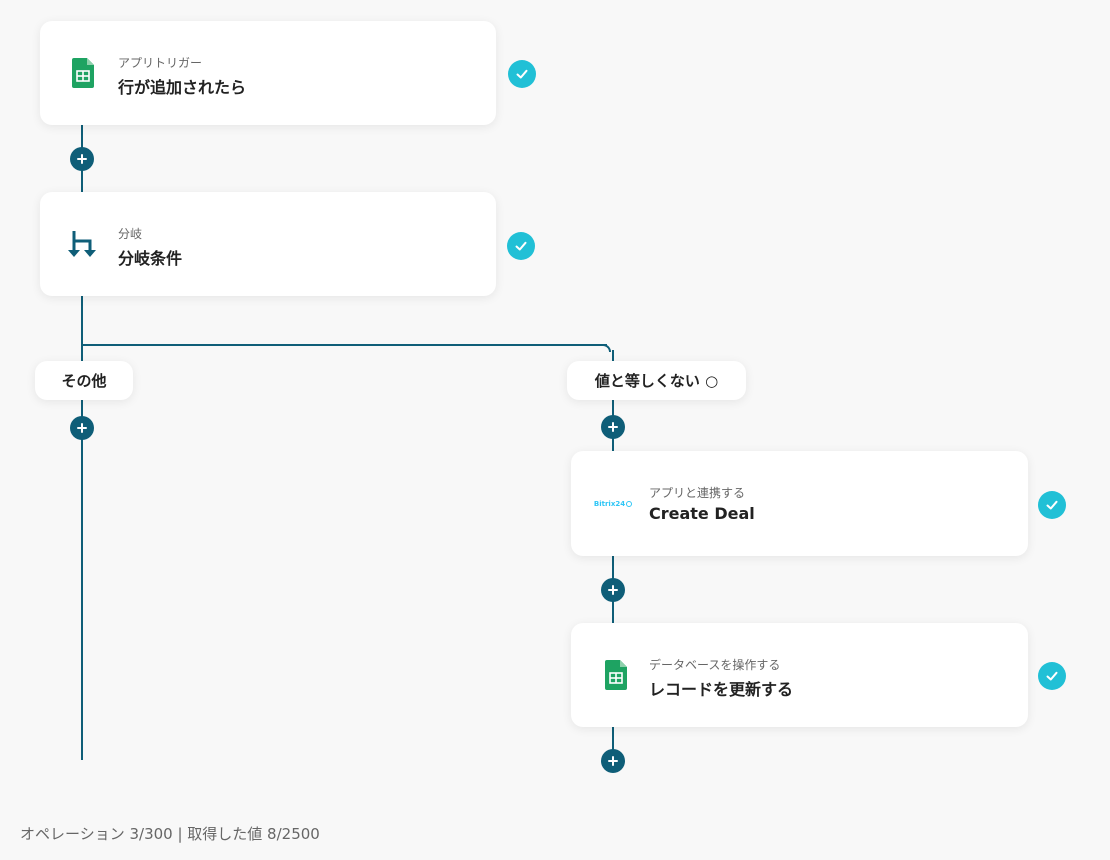 Image resolution: width=1110 pixels, height=860 pixels. I want to click on connector-branch-corner, so click(607, 348).